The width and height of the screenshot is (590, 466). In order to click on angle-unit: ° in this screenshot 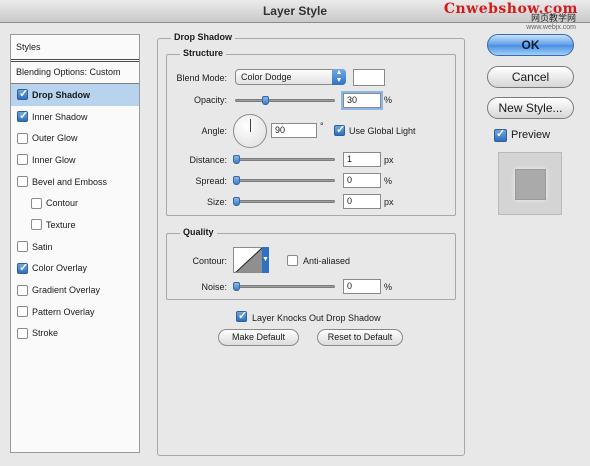, I will do `click(322, 126)`.